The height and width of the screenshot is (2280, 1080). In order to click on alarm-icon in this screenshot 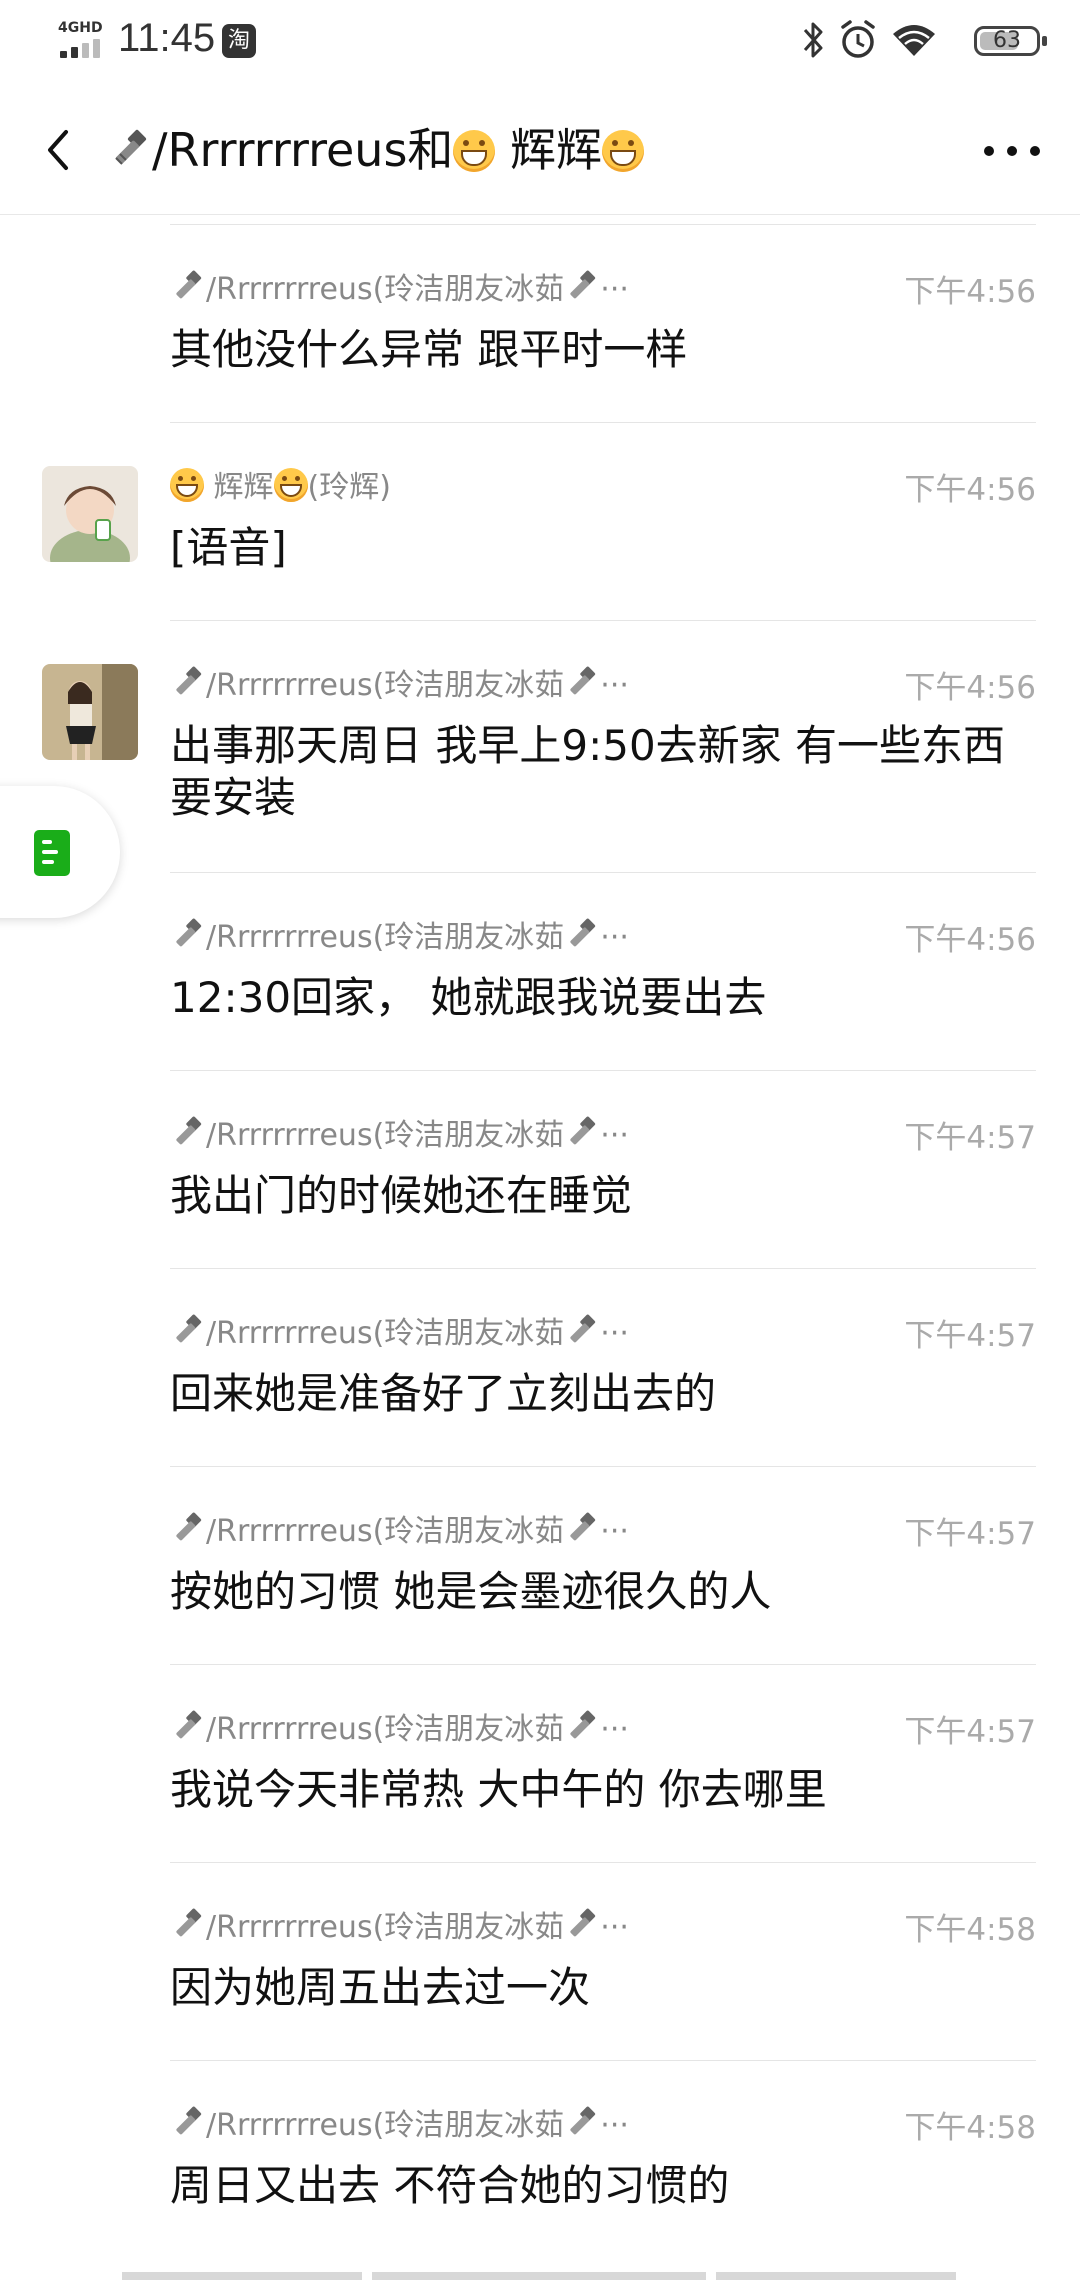, I will do `click(858, 39)`.